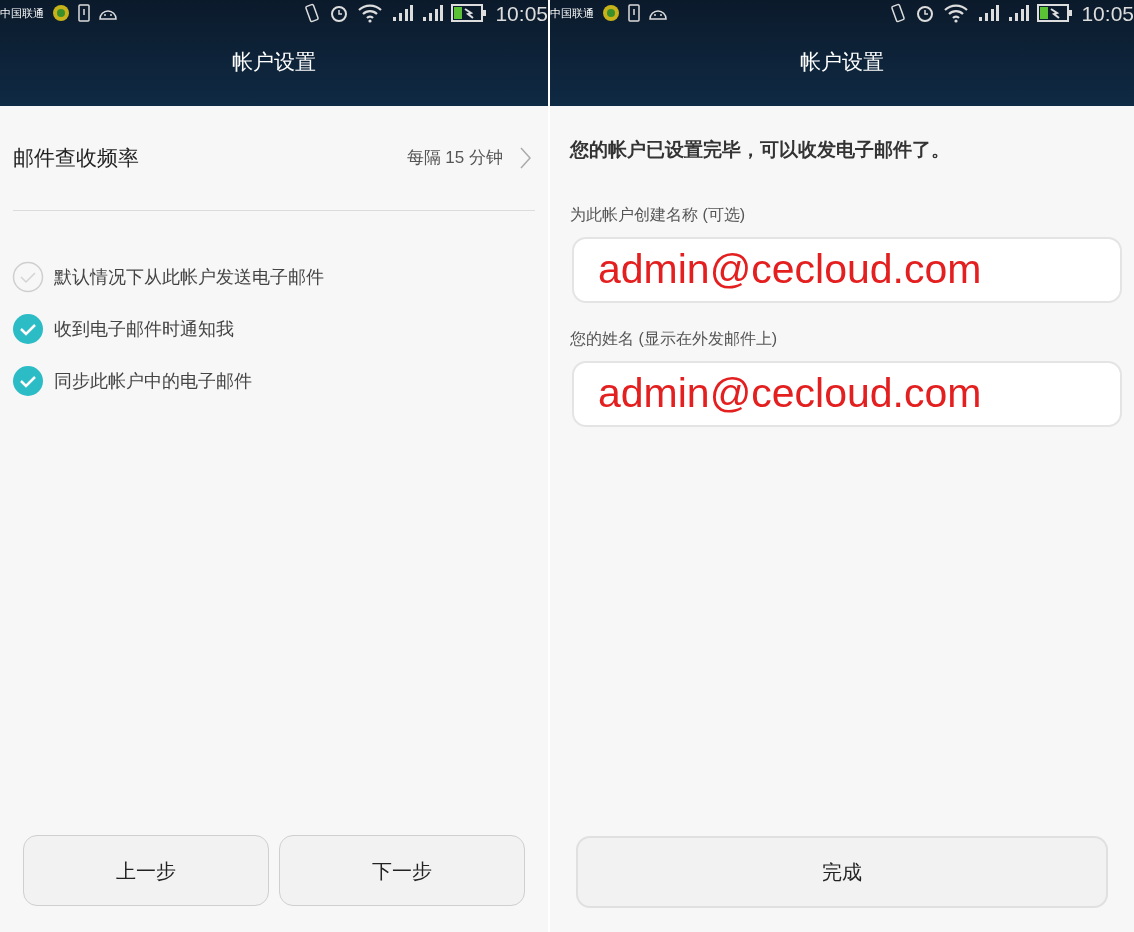 The height and width of the screenshot is (932, 1134). I want to click on option-label: 默认情况下从此帐户发送电子邮件, so click(189, 277).